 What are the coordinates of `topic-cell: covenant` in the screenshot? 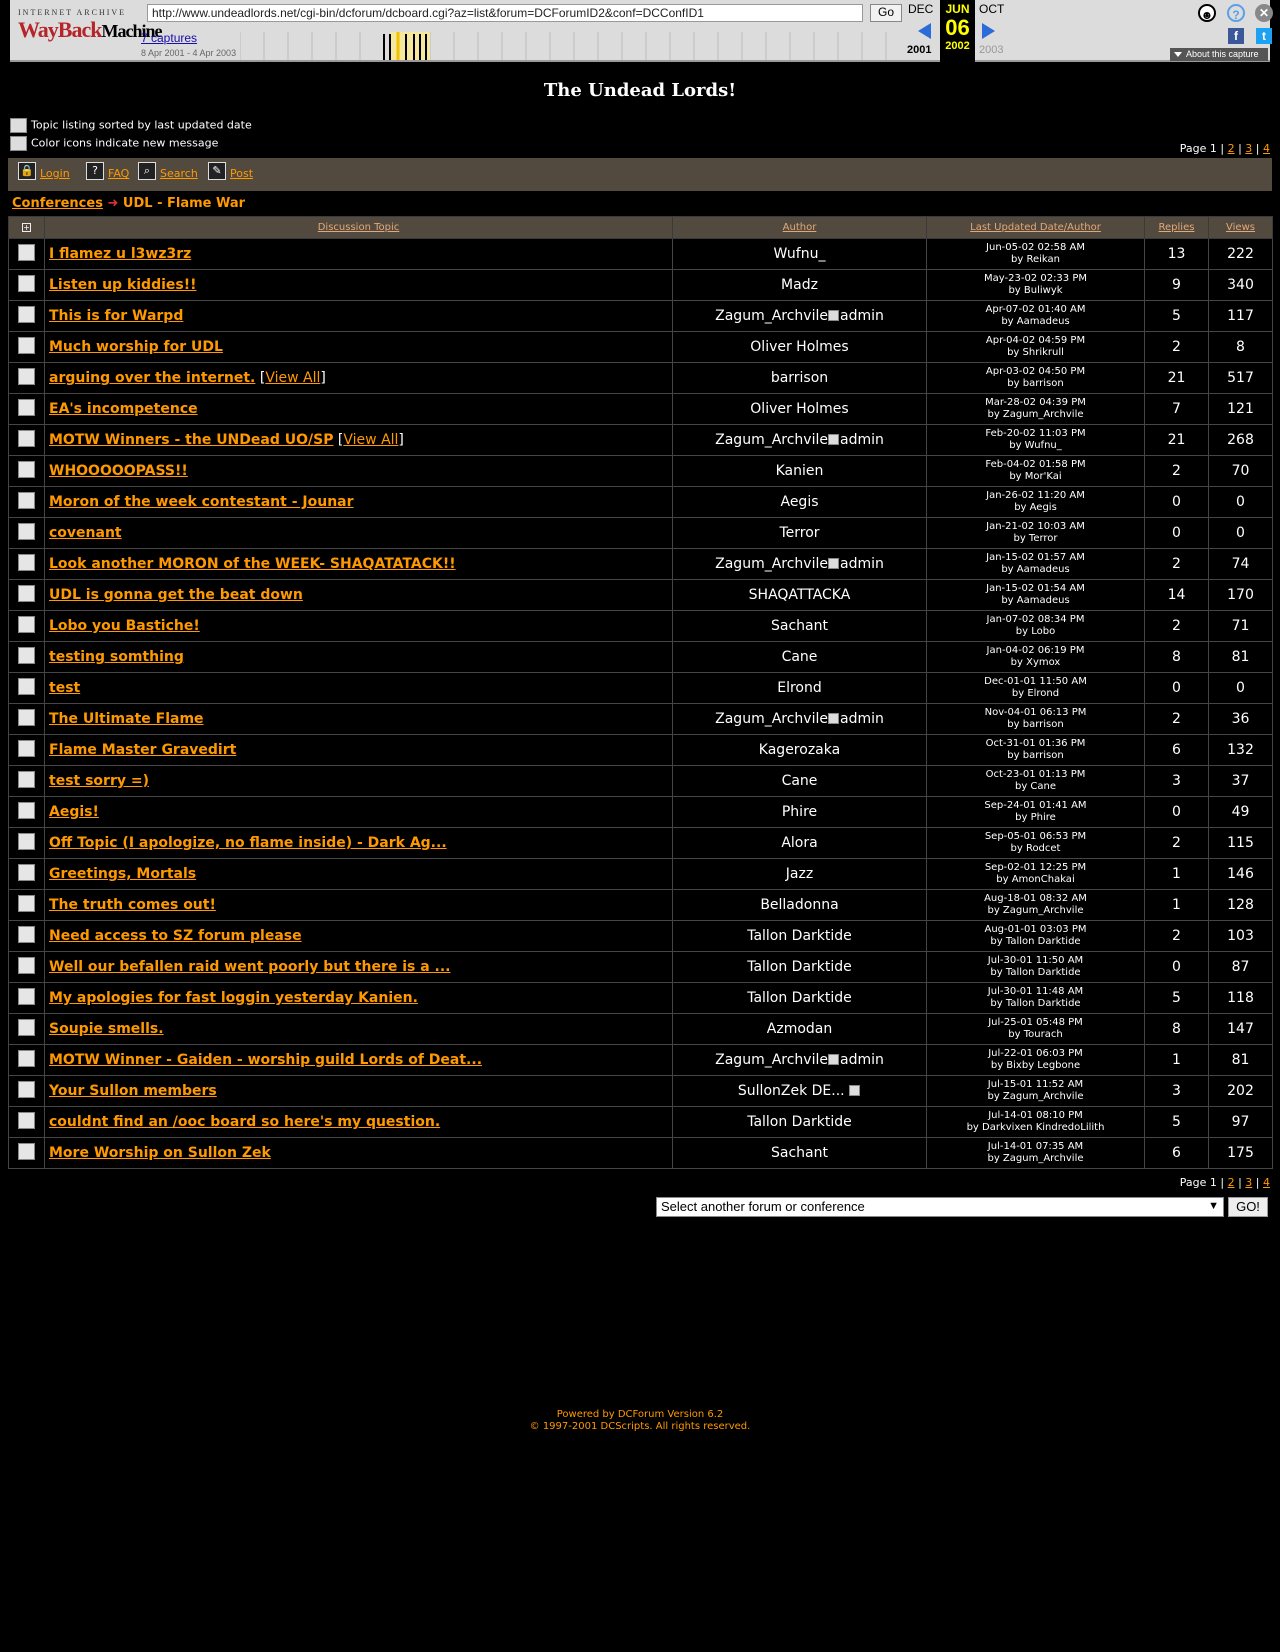 It's located at (358, 533).